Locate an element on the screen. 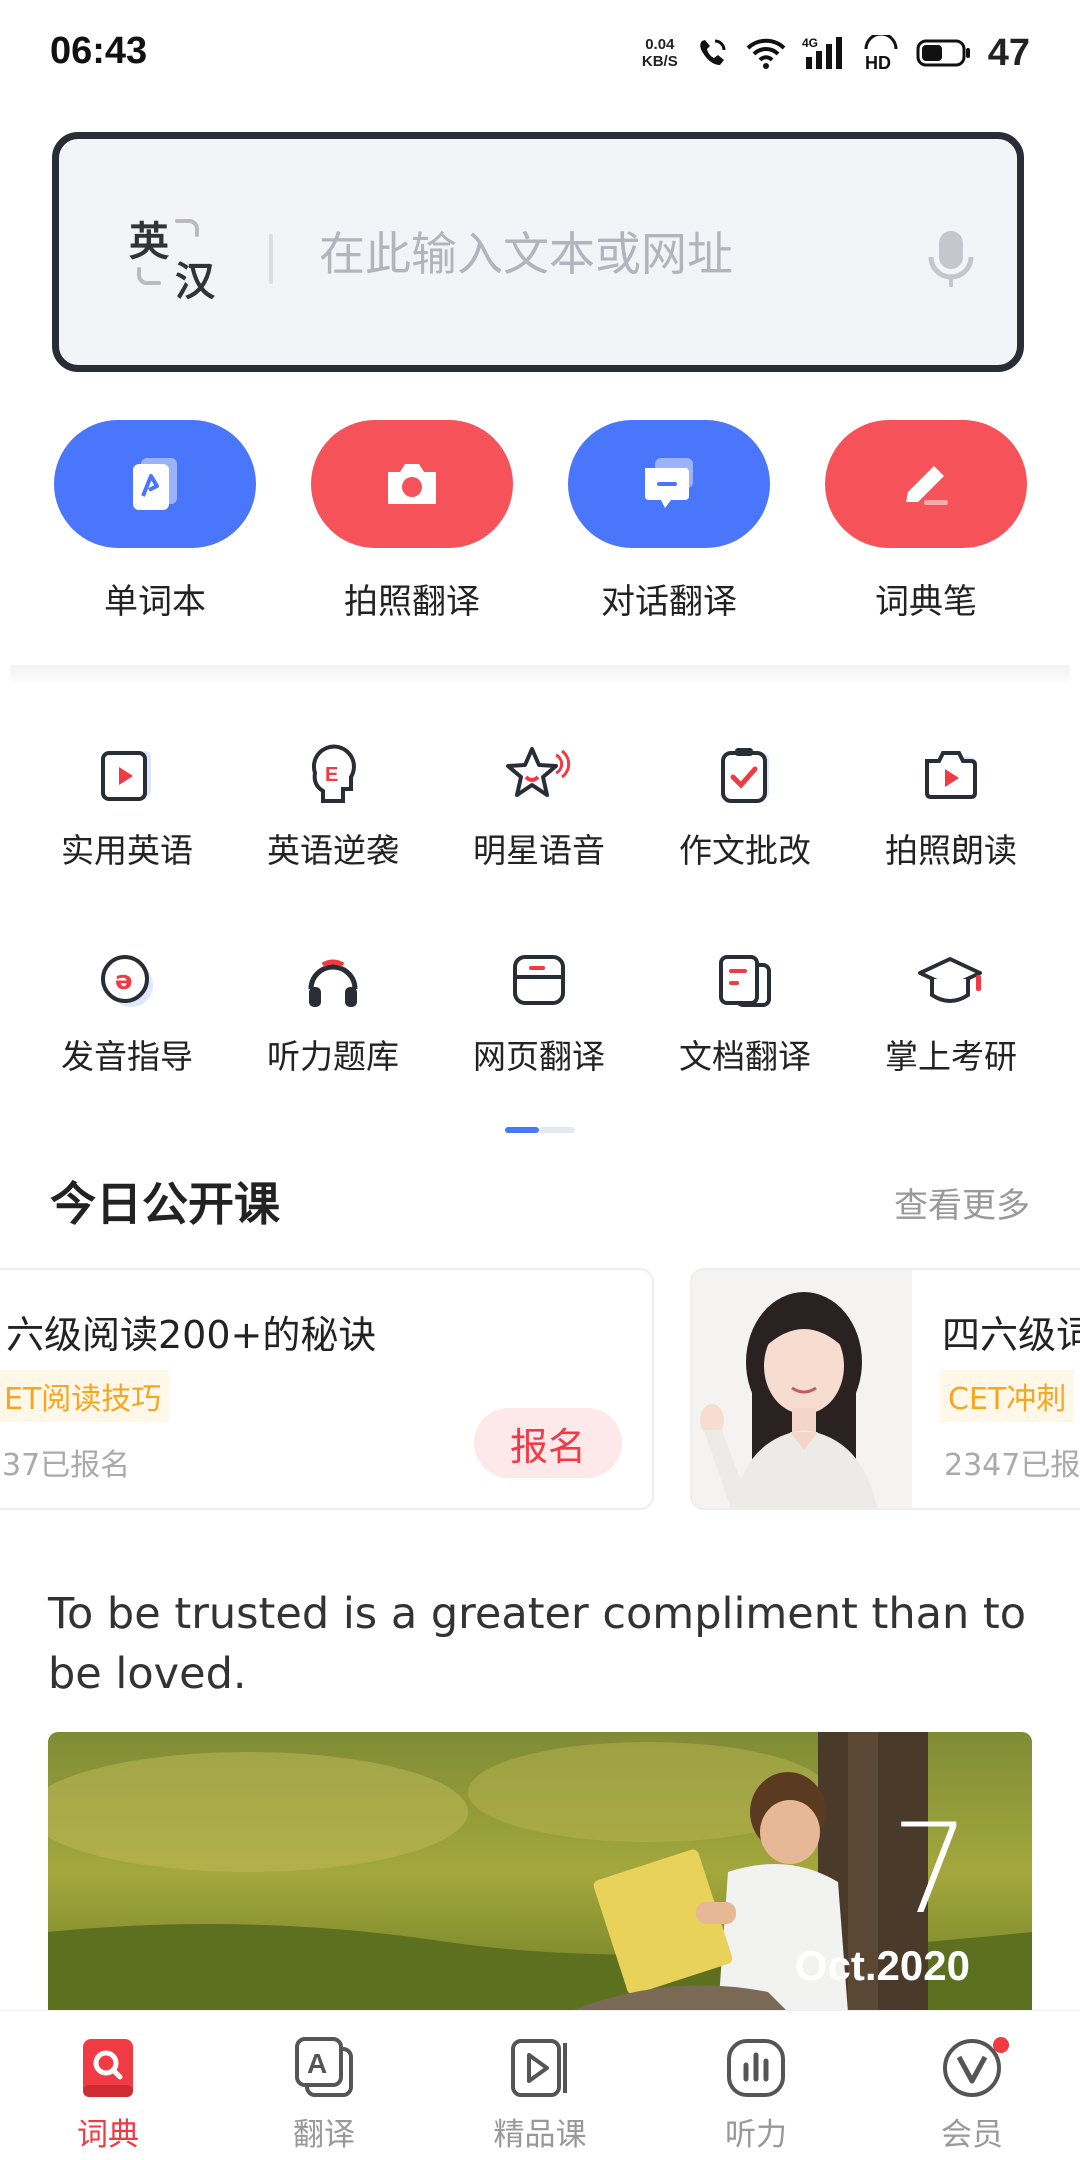 The height and width of the screenshot is (2160, 1080). hd-voice-icon: HD is located at coordinates (881, 53).